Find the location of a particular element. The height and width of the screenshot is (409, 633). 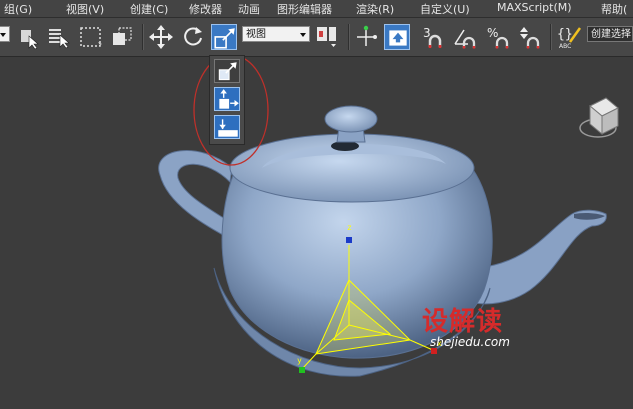

select-and-scale-button is located at coordinates (224, 37).